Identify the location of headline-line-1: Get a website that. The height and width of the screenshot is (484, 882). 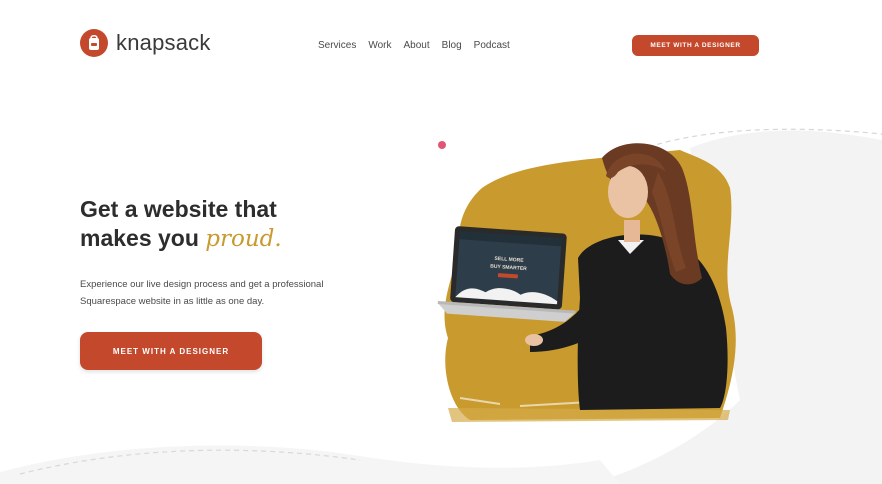
(178, 209).